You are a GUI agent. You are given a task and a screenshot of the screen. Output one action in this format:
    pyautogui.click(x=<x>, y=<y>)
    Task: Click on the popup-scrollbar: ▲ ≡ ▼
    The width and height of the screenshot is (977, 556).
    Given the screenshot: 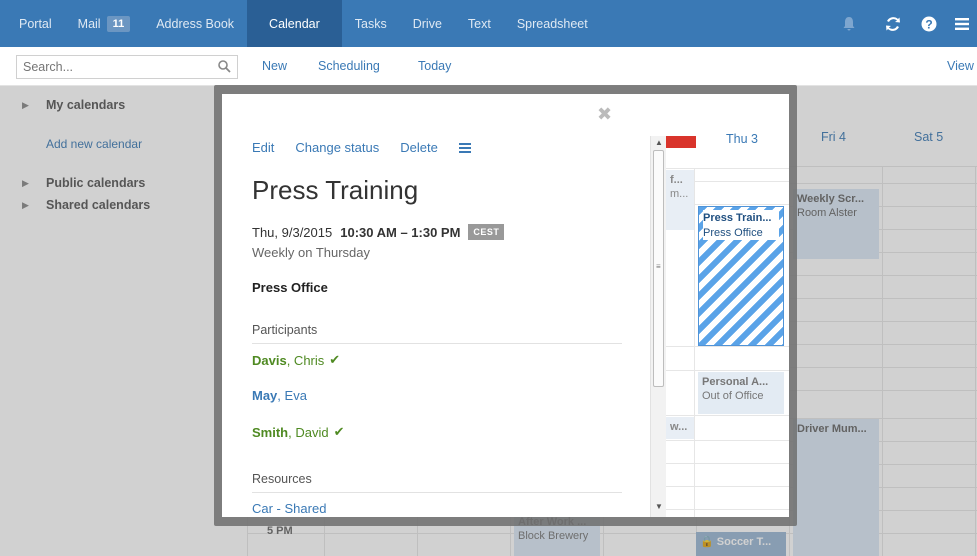 What is the action you would take?
    pyautogui.click(x=658, y=326)
    